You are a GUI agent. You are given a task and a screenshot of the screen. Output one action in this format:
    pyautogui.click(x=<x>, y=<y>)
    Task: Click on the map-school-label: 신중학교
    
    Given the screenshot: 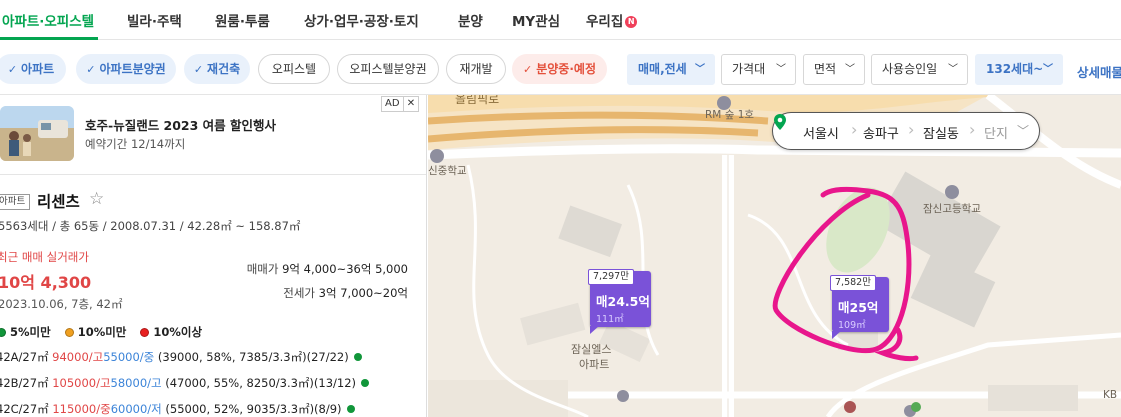 What is the action you would take?
    pyautogui.click(x=447, y=171)
    